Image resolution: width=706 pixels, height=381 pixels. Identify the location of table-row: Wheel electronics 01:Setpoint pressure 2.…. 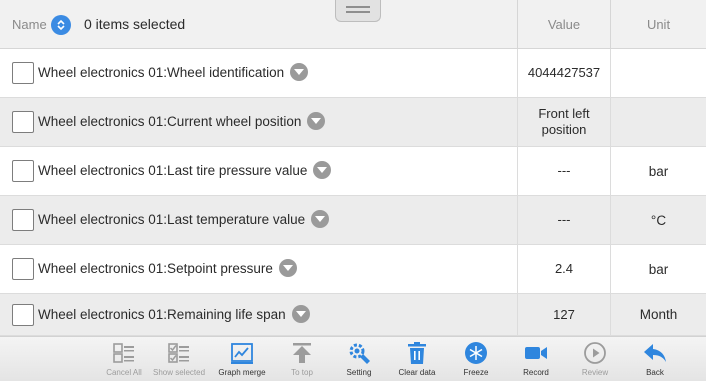
(353, 269).